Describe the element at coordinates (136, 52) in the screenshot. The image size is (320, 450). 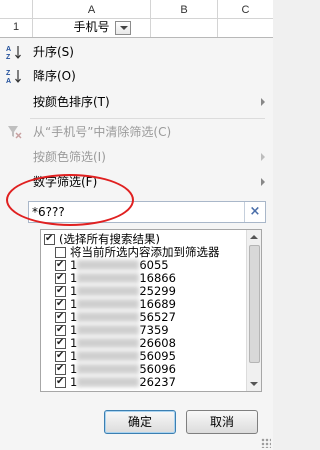
I see `sort-ascending-item: A Z 升序(S)` at that location.